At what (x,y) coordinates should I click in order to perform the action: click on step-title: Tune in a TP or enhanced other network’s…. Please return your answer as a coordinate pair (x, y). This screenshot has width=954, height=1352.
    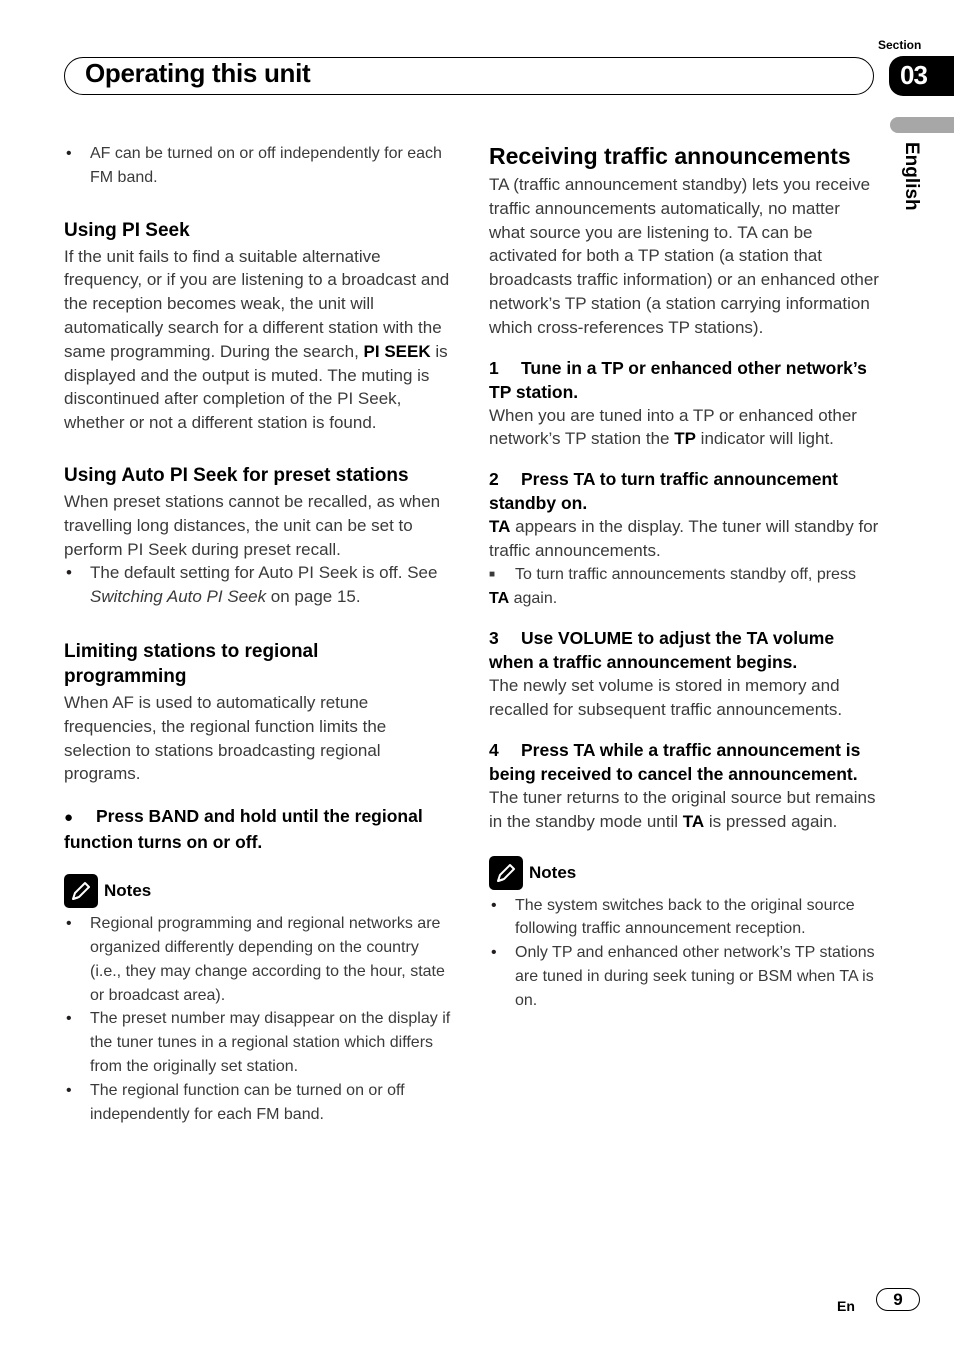
    Looking at the image, I should click on (678, 379).